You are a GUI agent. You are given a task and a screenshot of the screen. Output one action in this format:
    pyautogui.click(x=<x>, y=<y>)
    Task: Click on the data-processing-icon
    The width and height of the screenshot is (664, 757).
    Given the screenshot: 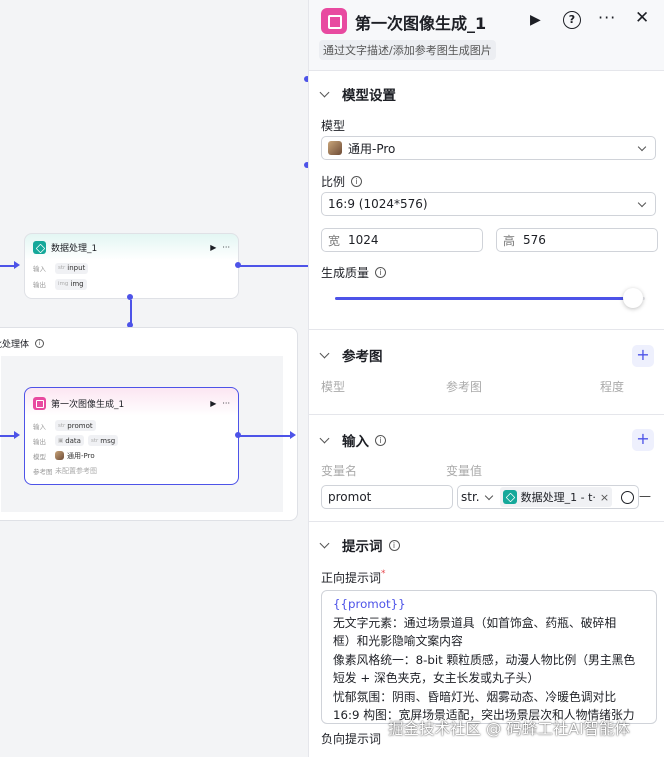 What is the action you would take?
    pyautogui.click(x=39, y=247)
    